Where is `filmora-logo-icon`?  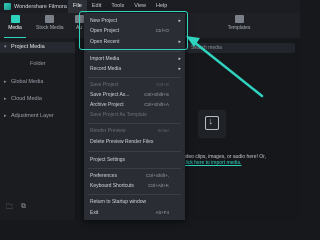 filmora-logo-icon is located at coordinates (7, 6).